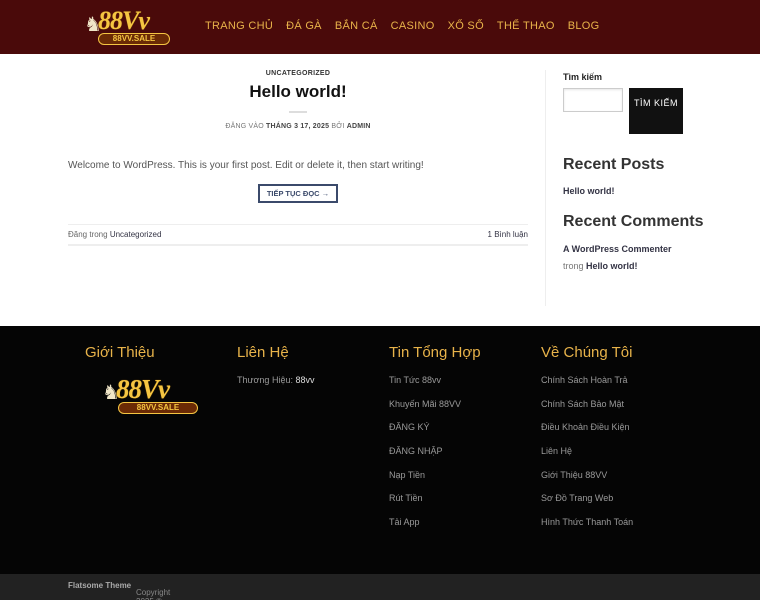 This screenshot has height=600, width=760. What do you see at coordinates (435, 505) in the screenshot?
I see `footer-link: Rút Tiền` at bounding box center [435, 505].